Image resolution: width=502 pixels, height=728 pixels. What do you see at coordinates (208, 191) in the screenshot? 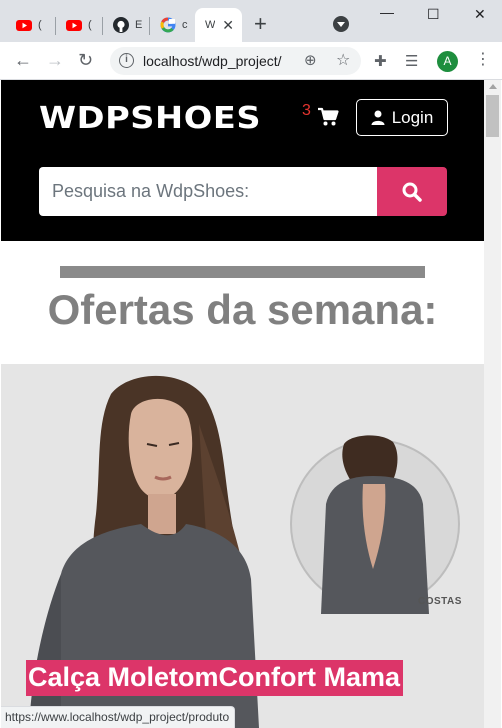
I see `search-input` at bounding box center [208, 191].